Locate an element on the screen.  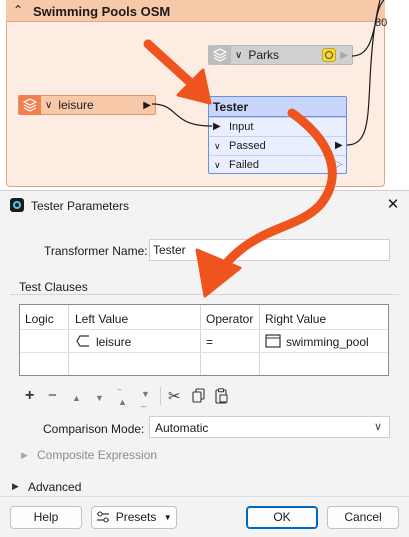
presets-label: Presets is located at coordinates (136, 517).